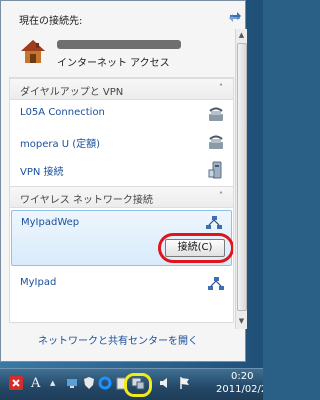  I want to click on section-dialup-vpn: ダイヤルアップと VPN ˄, so click(121, 89).